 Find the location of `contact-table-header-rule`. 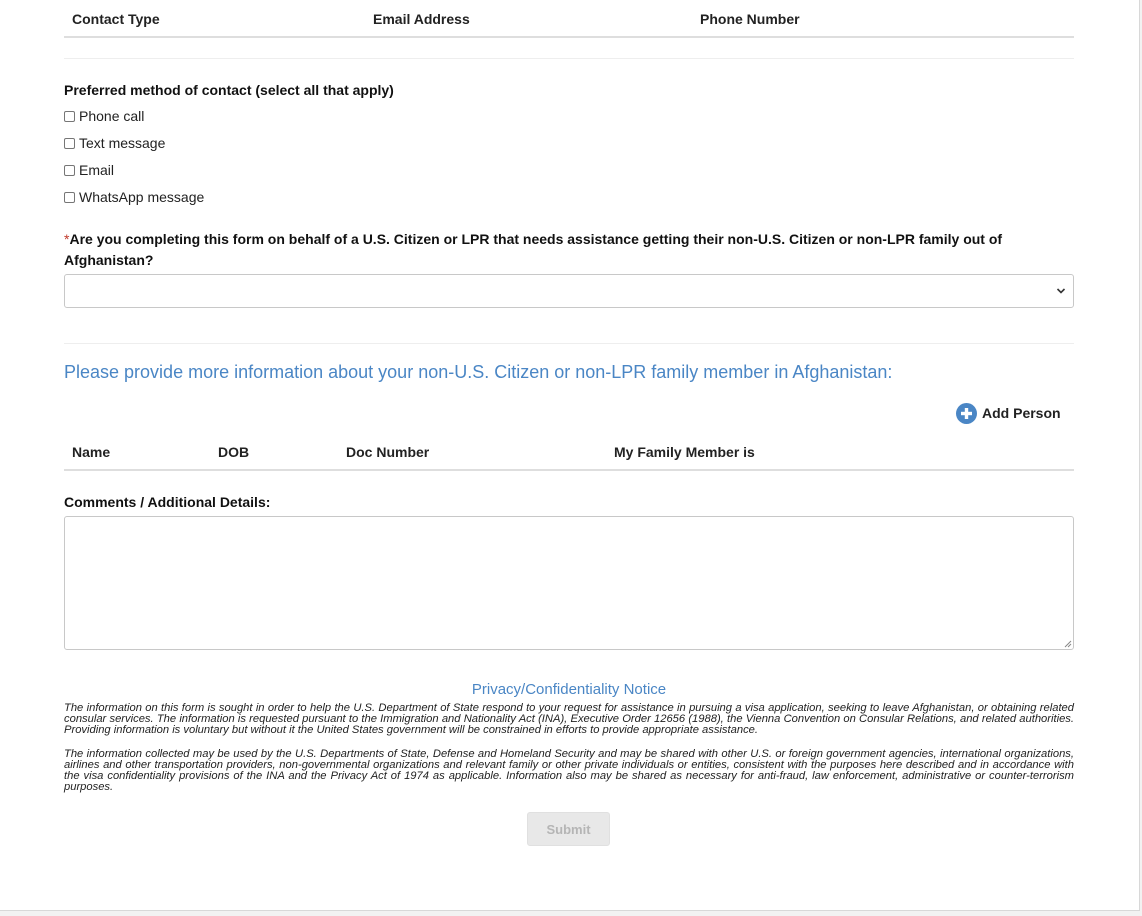

contact-table-header-rule is located at coordinates (569, 37).